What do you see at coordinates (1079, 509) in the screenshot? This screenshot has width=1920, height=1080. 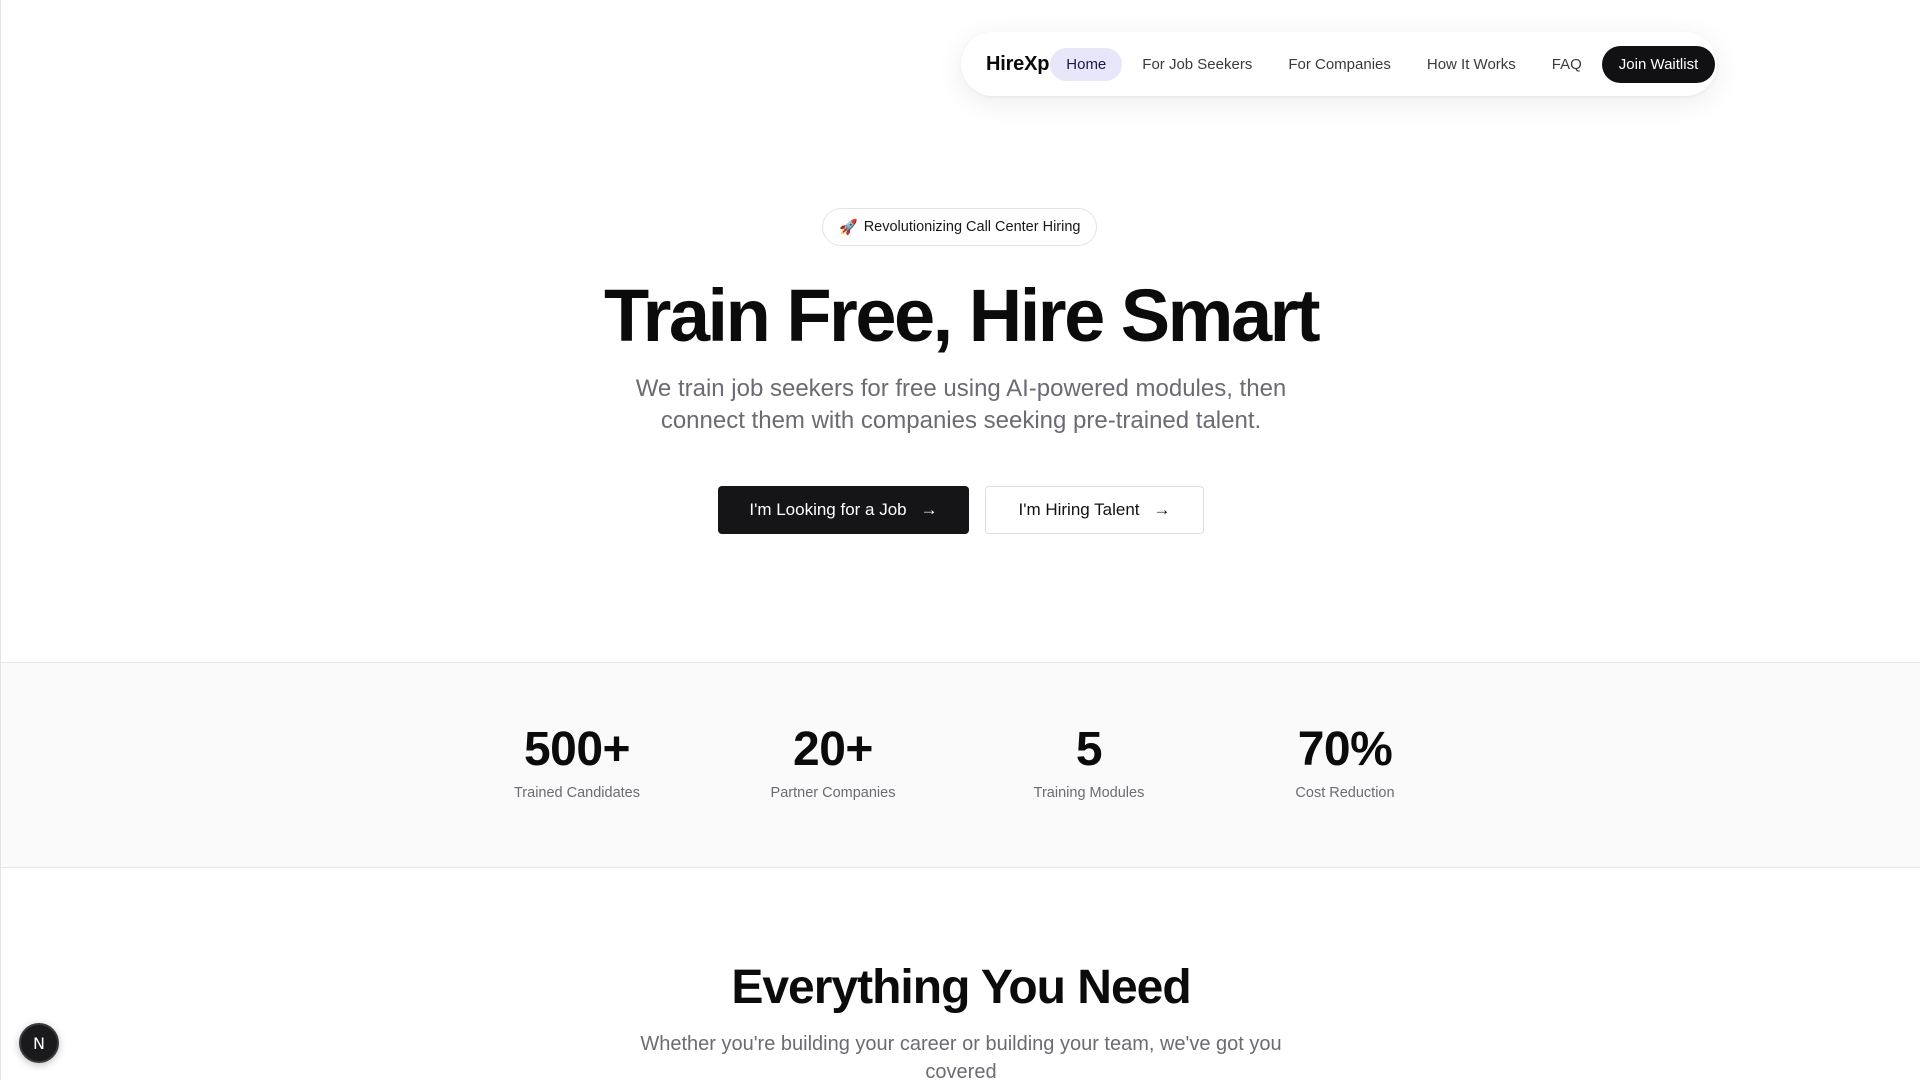 I see `hiring-talent-label: I'm Hiring Talent` at bounding box center [1079, 509].